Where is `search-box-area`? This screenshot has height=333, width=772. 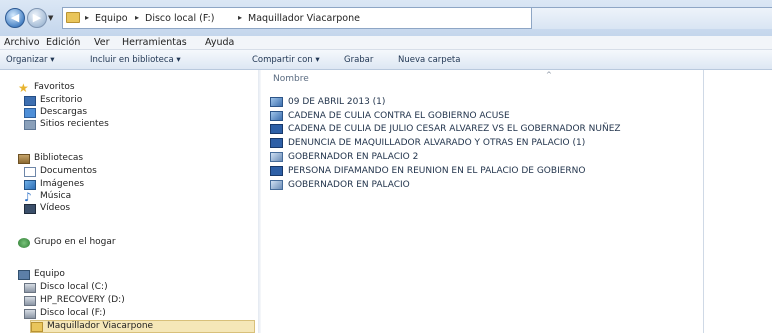
search-box-area is located at coordinates (652, 18).